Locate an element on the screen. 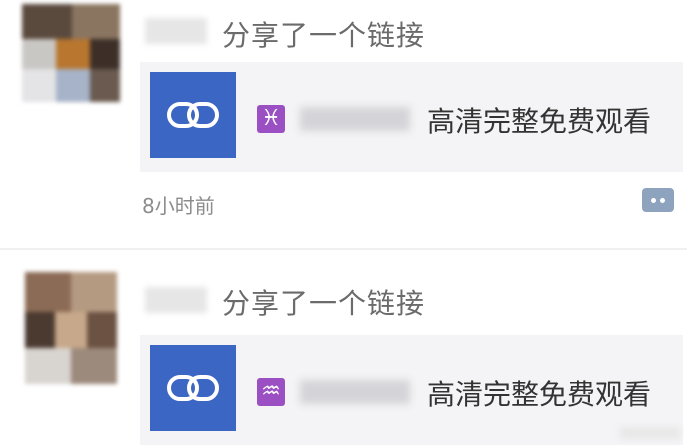 This screenshot has width=687, height=445. comment-bubble-icon is located at coordinates (658, 200).